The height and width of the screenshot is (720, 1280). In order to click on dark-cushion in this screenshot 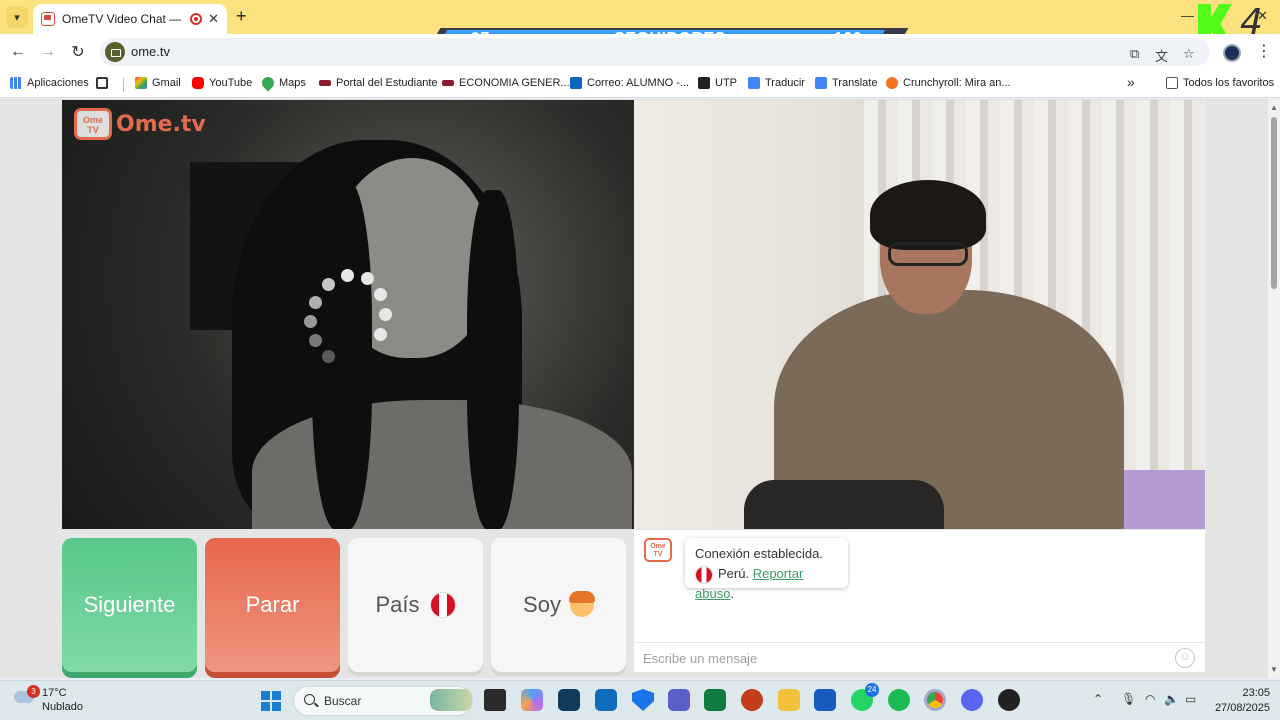, I will do `click(844, 504)`.